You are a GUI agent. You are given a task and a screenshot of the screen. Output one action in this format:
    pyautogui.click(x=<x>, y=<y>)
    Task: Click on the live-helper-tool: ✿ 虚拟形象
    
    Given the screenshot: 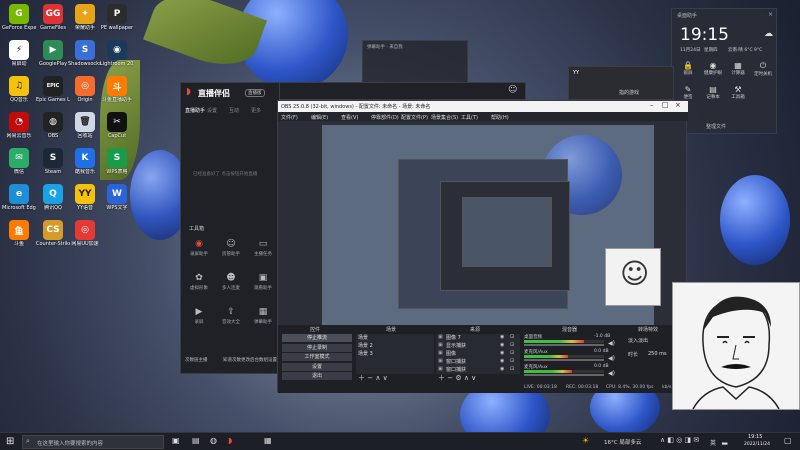 What is the action you would take?
    pyautogui.click(x=199, y=288)
    